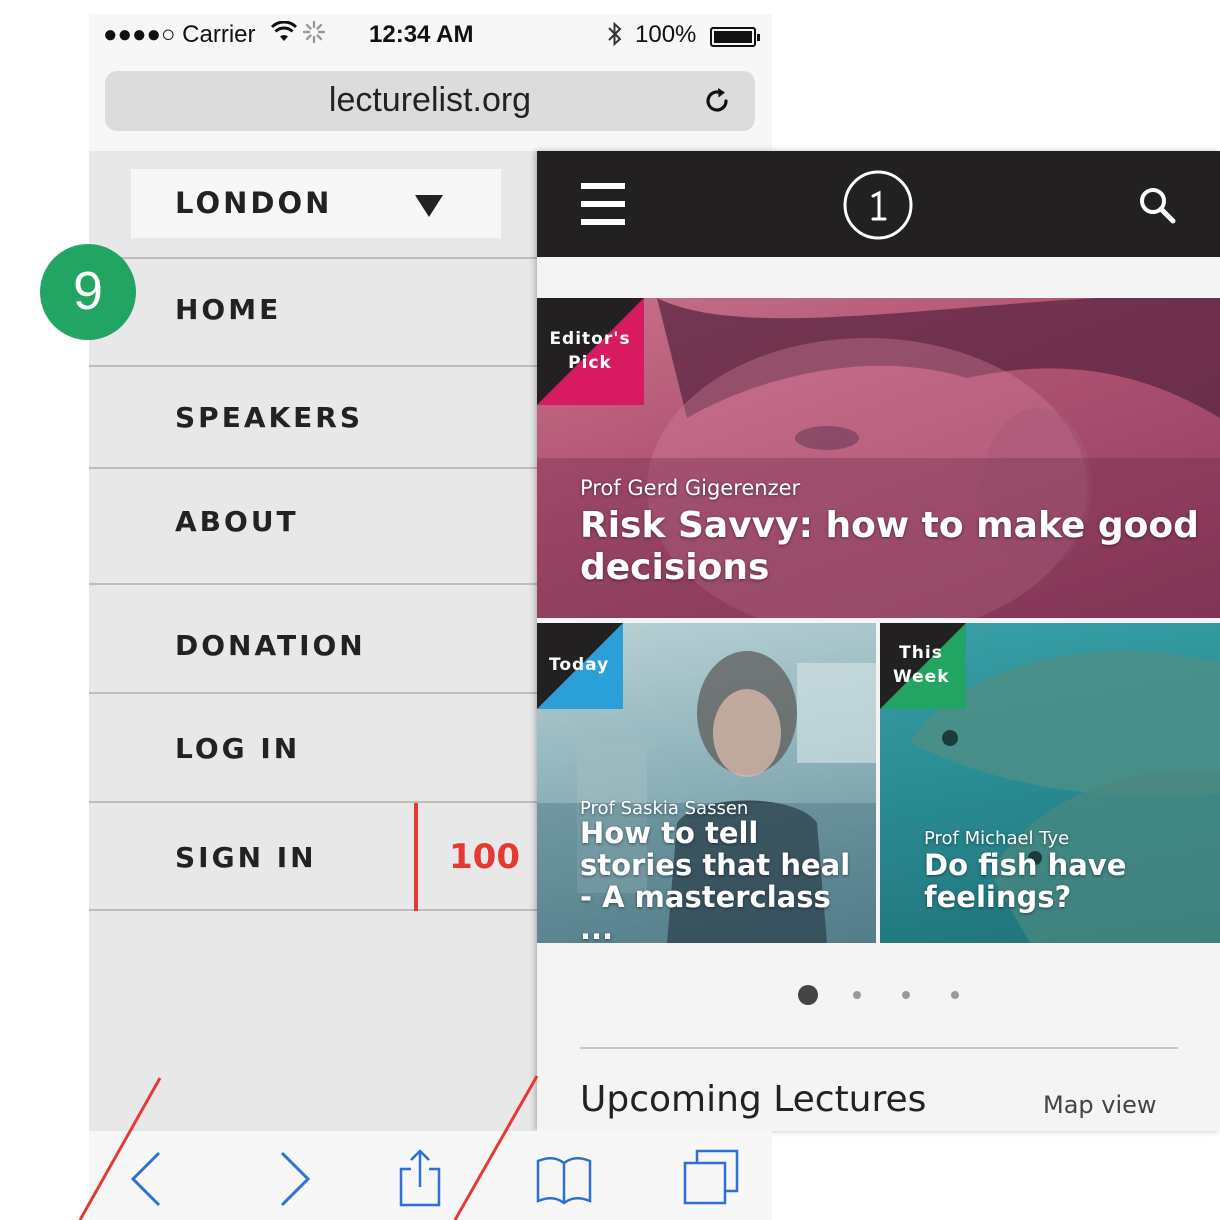 Image resolution: width=1220 pixels, height=1220 pixels. What do you see at coordinates (149, 1177) in the screenshot?
I see `back-icon` at bounding box center [149, 1177].